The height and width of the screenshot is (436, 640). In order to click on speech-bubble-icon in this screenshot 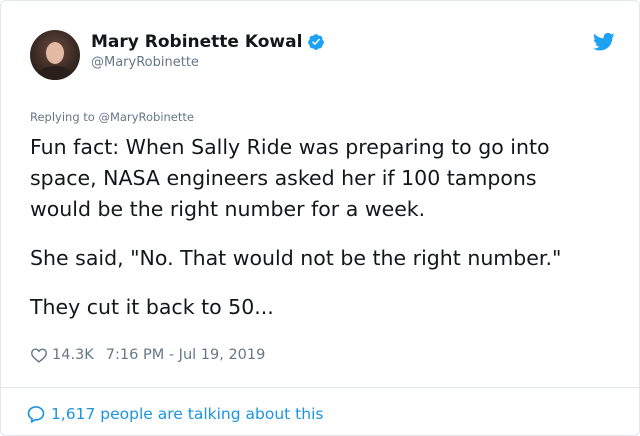, I will do `click(36, 414)`.